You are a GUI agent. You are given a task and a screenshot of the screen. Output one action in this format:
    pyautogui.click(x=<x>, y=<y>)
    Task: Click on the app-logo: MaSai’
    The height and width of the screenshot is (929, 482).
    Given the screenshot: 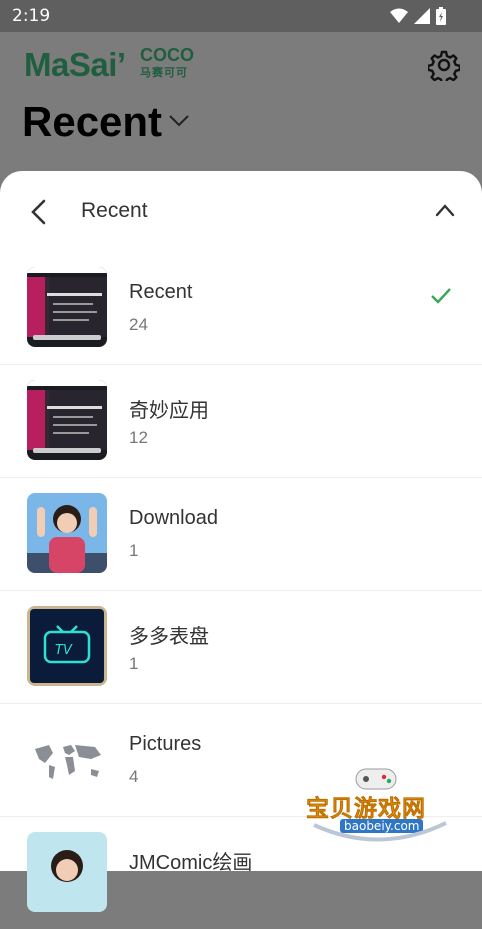 What is the action you would take?
    pyautogui.click(x=75, y=64)
    